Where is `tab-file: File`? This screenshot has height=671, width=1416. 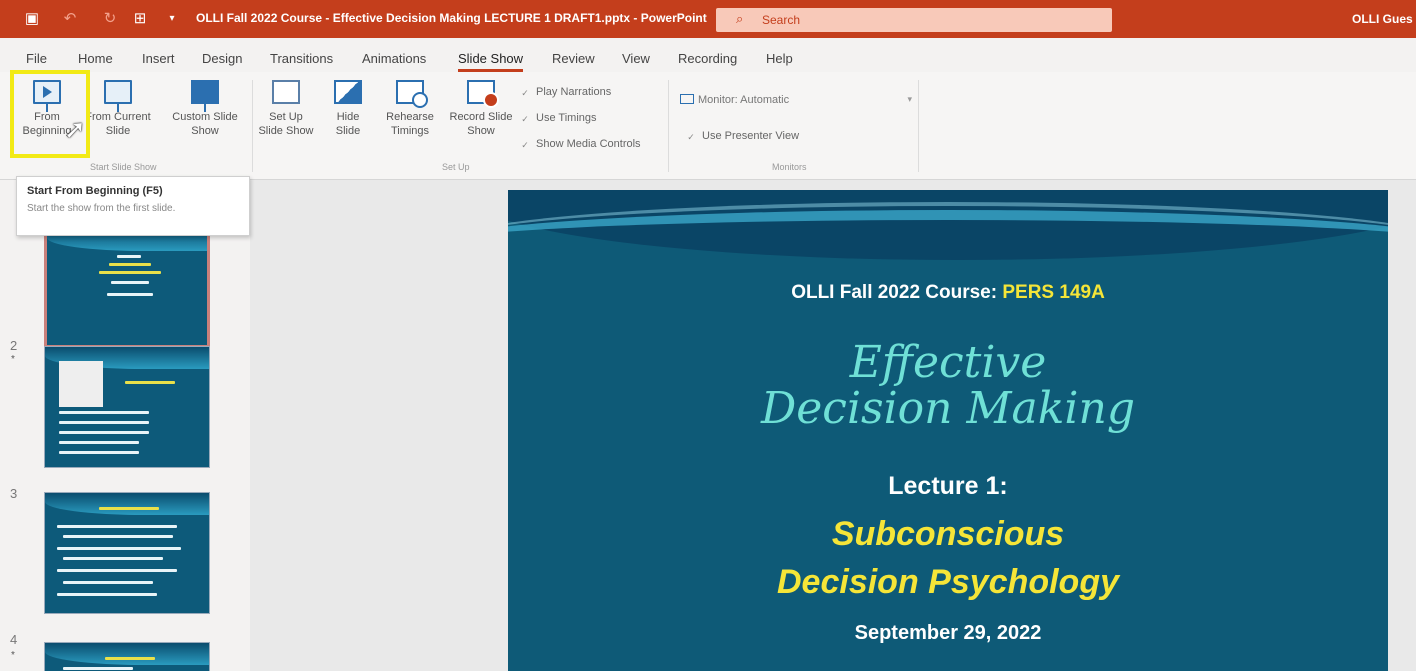 tab-file: File is located at coordinates (36, 58).